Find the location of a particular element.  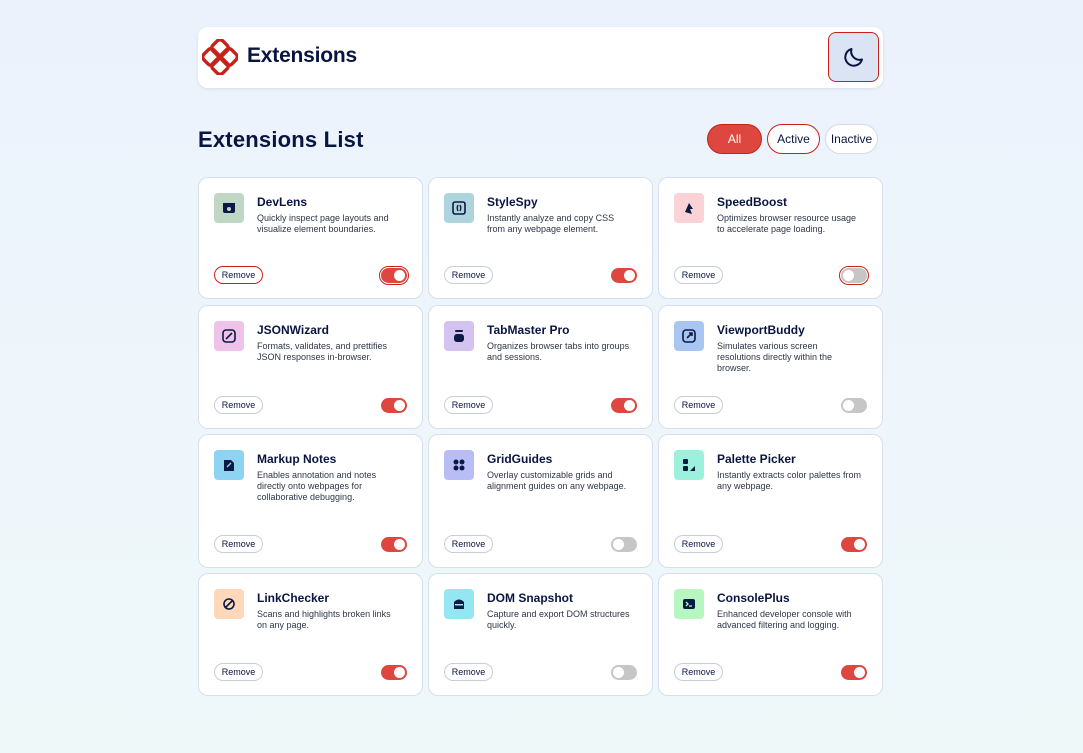

brand-name: Extensions is located at coordinates (302, 55).